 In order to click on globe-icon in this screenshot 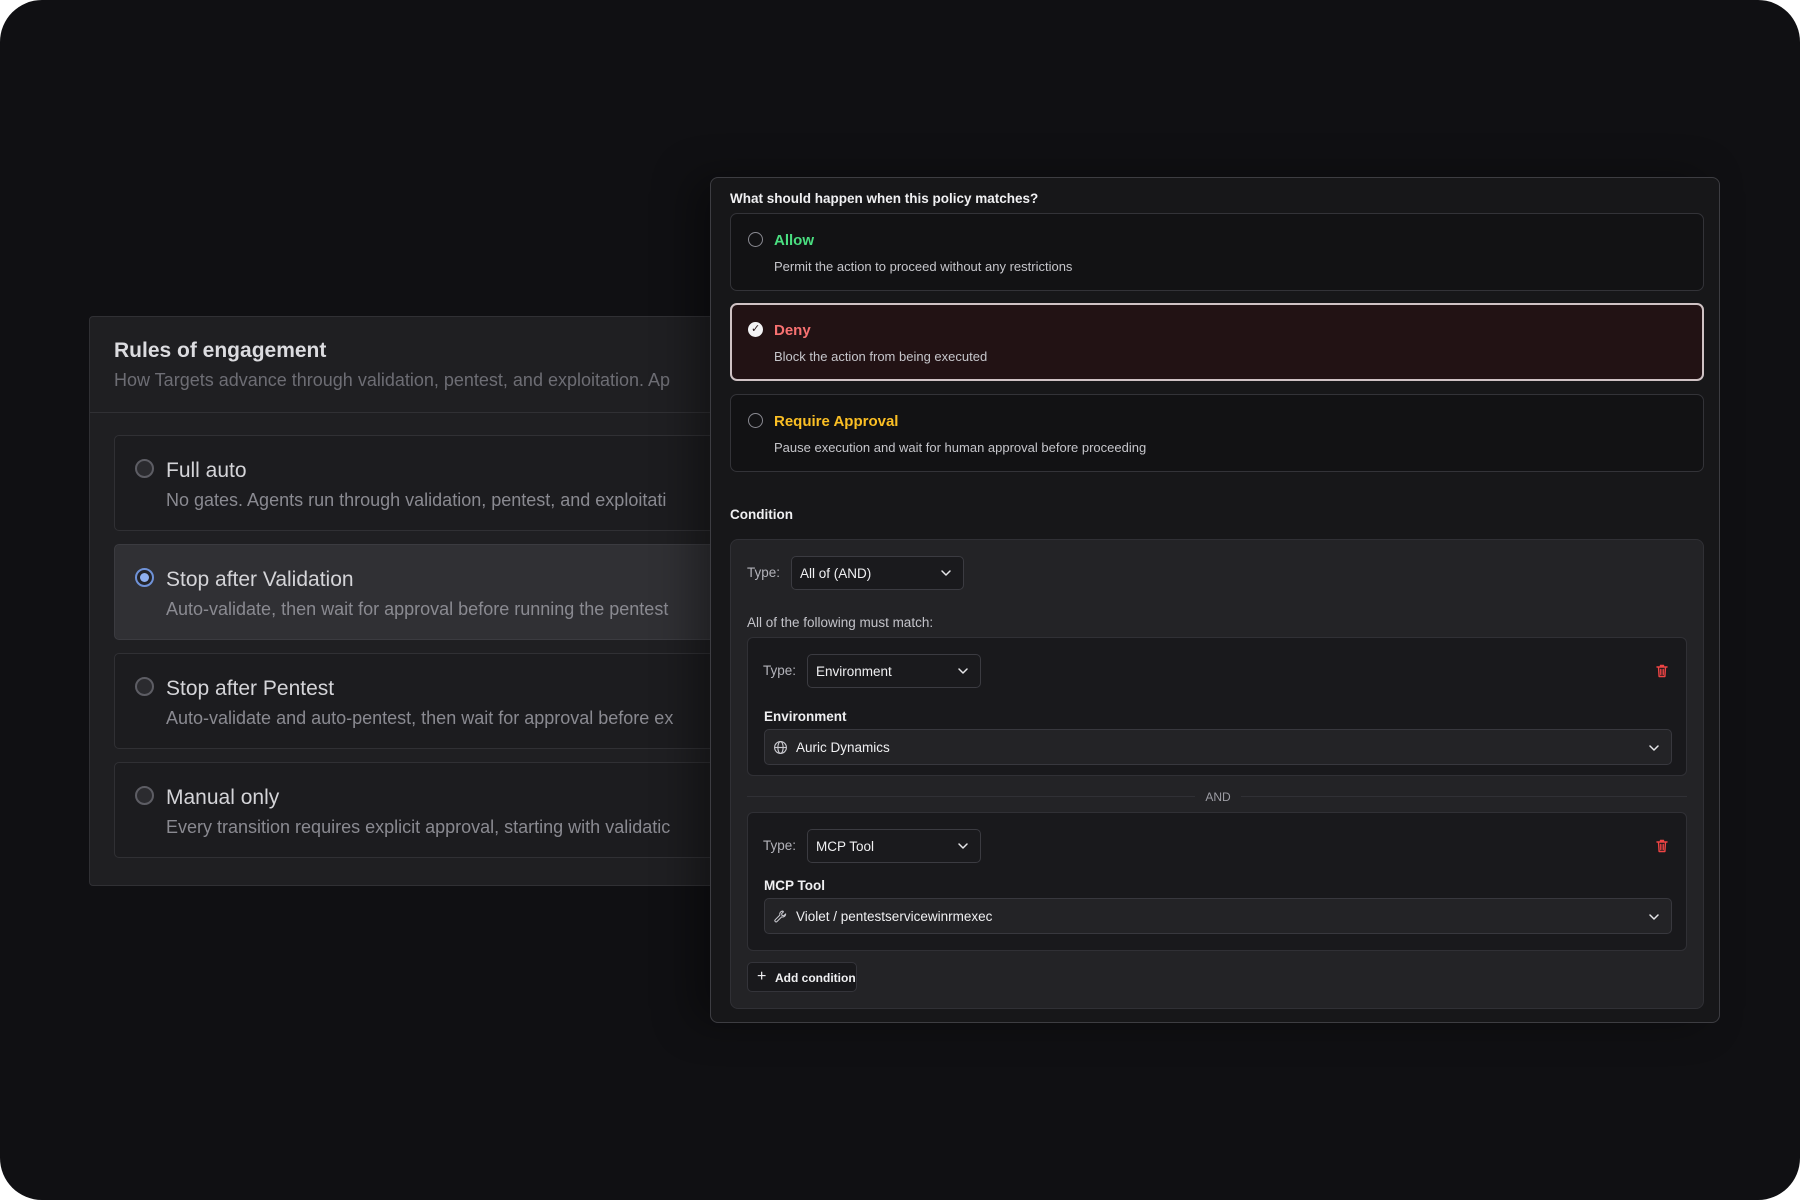, I will do `click(780, 747)`.